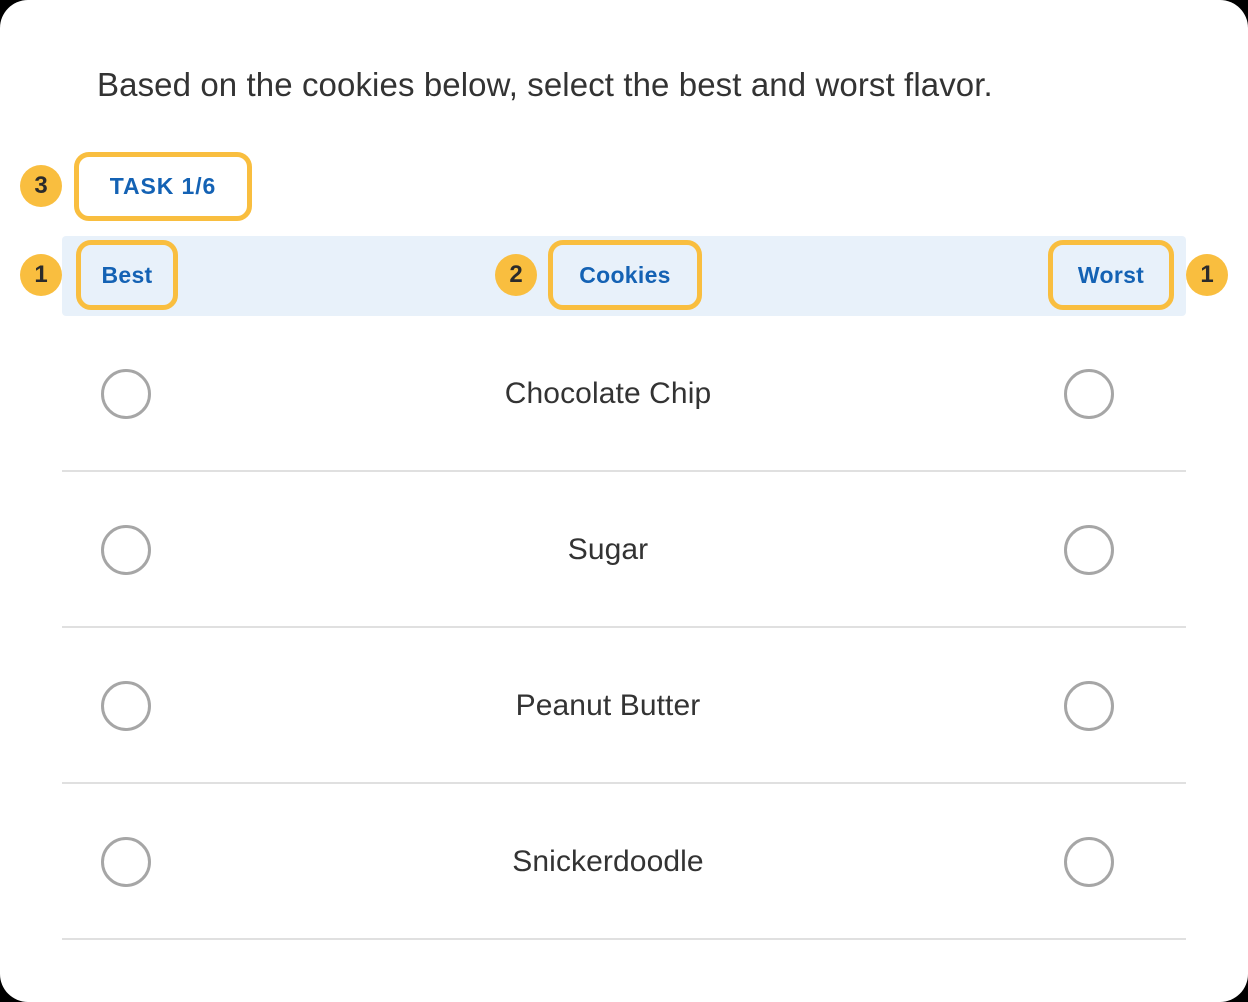  What do you see at coordinates (1089, 394) in the screenshot?
I see `radio-worst-chocolate-chip` at bounding box center [1089, 394].